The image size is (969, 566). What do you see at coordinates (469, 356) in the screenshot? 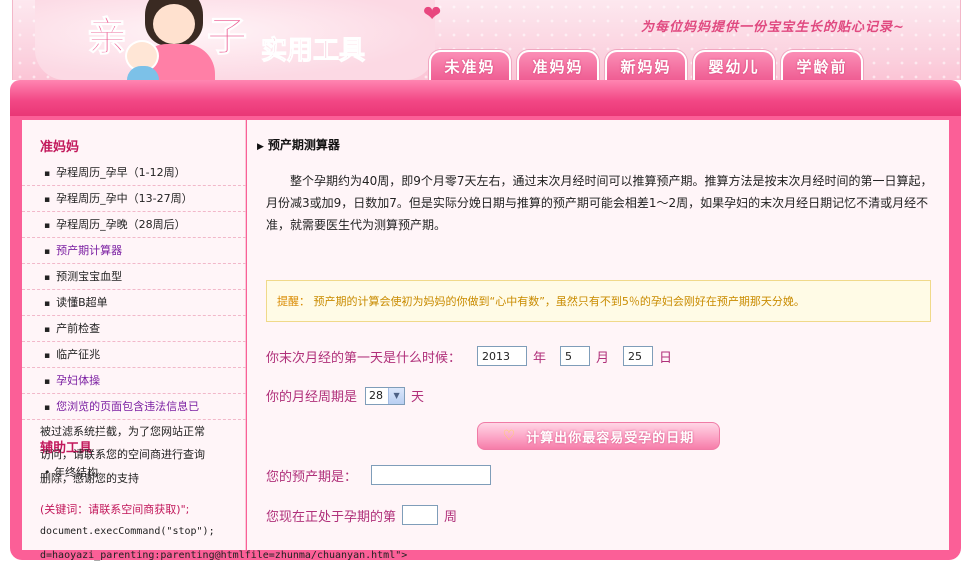
I see `lmp-row: 你末次月经的第一天是什么时候： 年 月 日` at bounding box center [469, 356].